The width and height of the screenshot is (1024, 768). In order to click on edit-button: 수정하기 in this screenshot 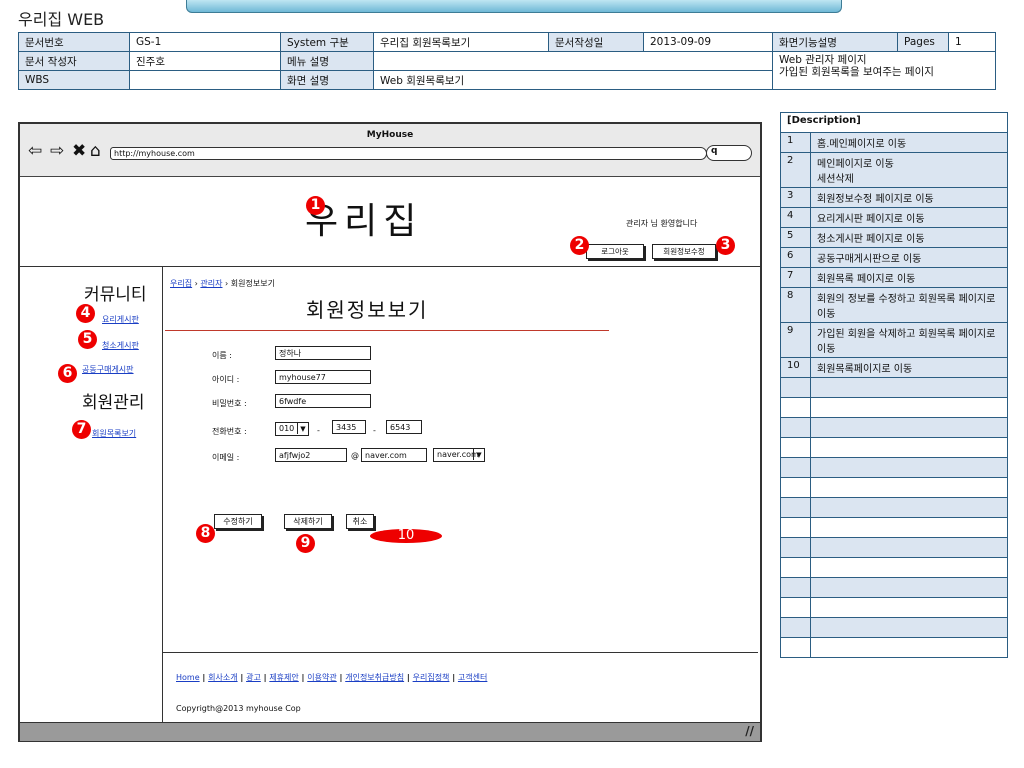, I will do `click(238, 521)`.